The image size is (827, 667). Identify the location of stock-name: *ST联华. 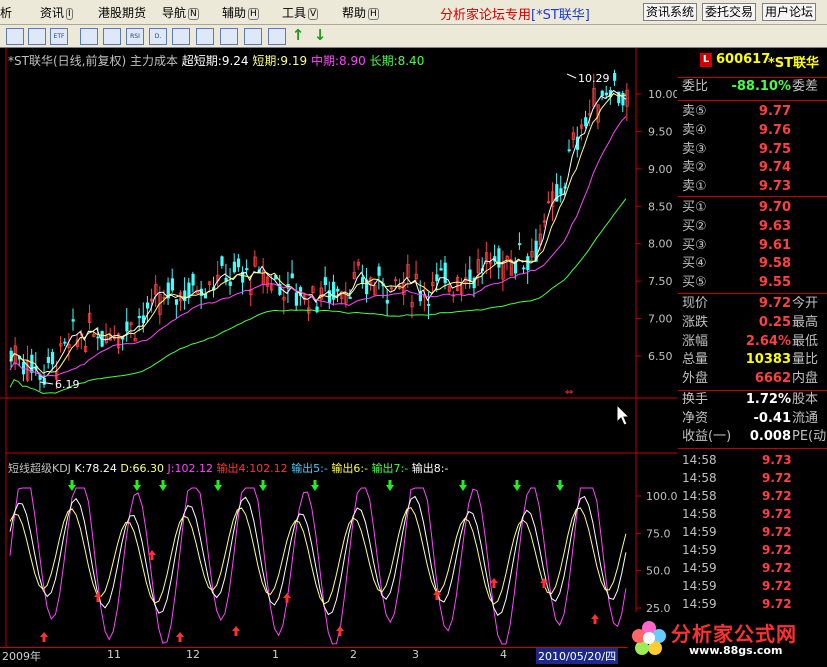
(794, 63).